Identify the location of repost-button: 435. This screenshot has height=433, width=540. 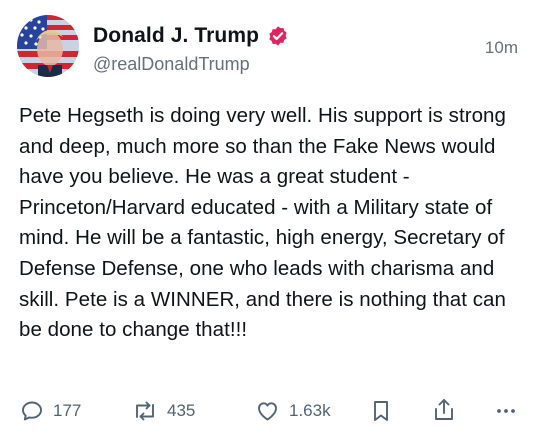
(163, 411).